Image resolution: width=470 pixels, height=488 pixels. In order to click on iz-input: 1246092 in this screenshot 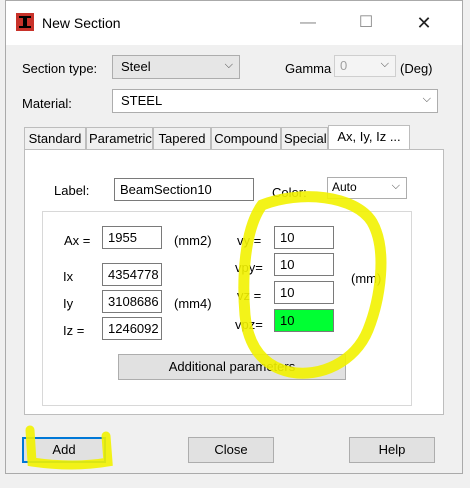, I will do `click(132, 328)`.